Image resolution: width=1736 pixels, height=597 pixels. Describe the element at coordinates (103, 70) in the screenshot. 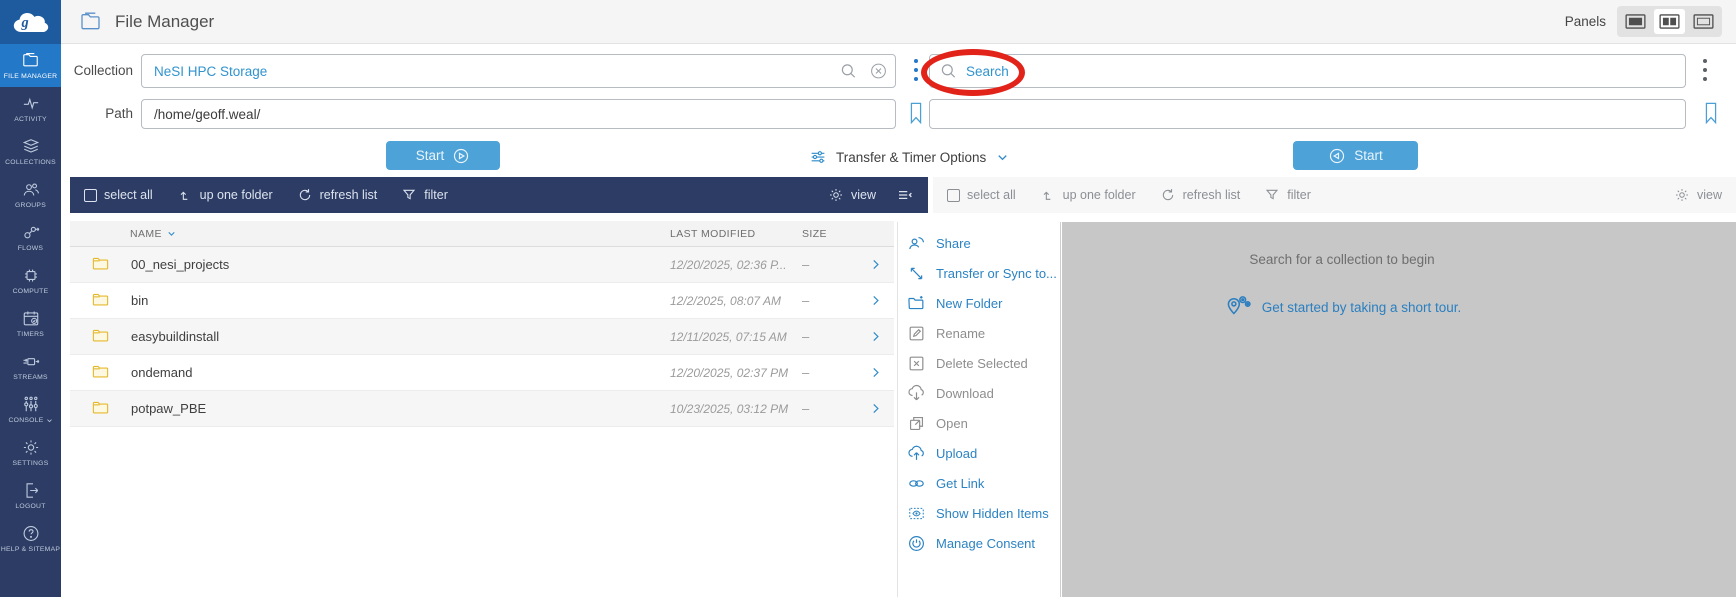

I see `collection-label: Collection` at that location.